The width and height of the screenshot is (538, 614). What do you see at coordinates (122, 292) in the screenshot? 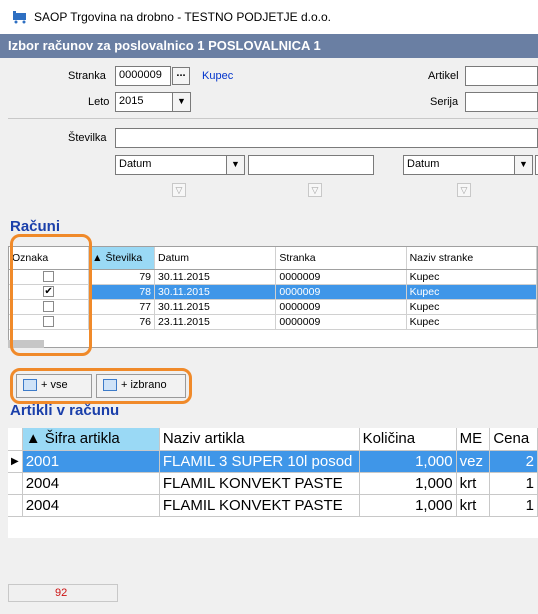
I see `cell-stevilka: 78` at bounding box center [122, 292].